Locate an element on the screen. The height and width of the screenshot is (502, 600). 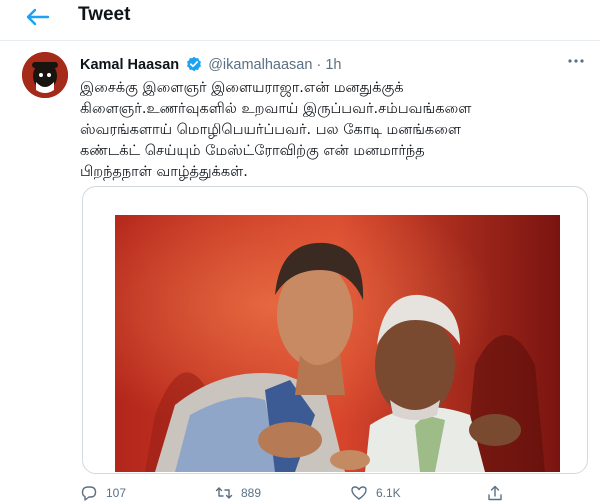
top-bar: Tweet is located at coordinates (300, 20).